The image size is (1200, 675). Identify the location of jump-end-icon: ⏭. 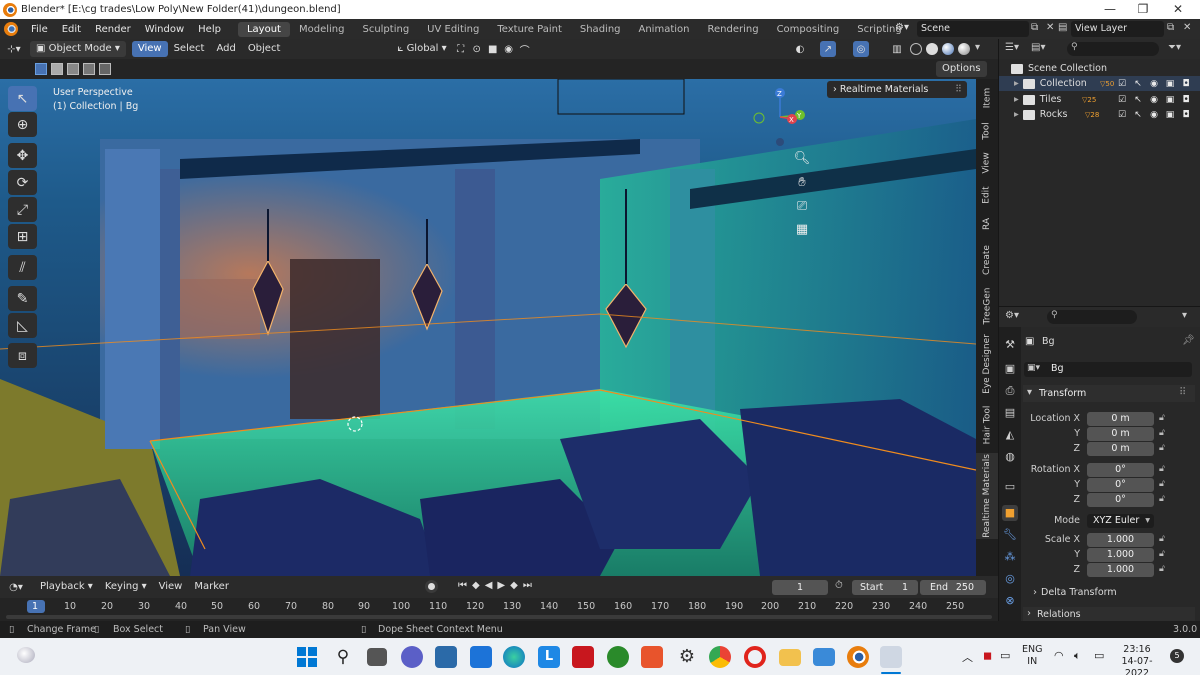
(530, 585).